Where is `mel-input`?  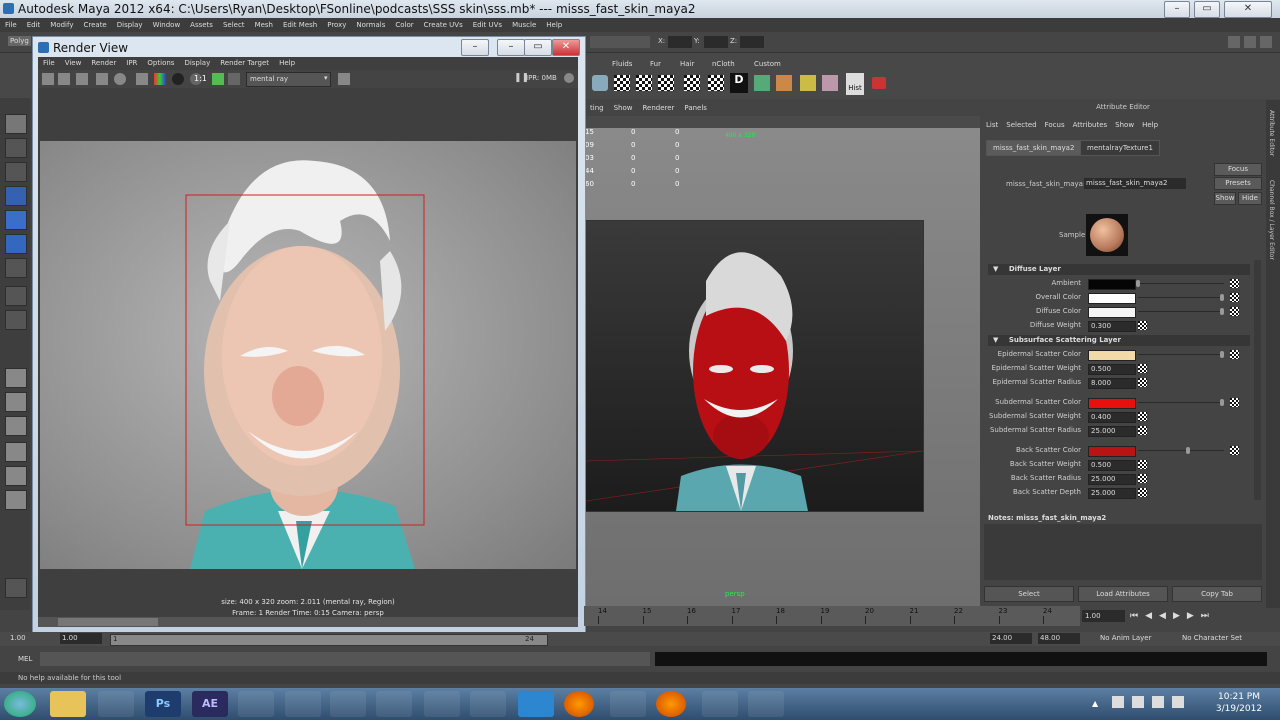
mel-input is located at coordinates (345, 659).